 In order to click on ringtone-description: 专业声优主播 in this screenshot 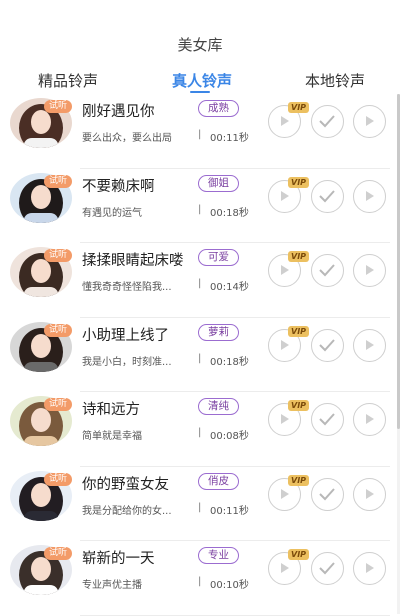, I will do `click(112, 585)`.